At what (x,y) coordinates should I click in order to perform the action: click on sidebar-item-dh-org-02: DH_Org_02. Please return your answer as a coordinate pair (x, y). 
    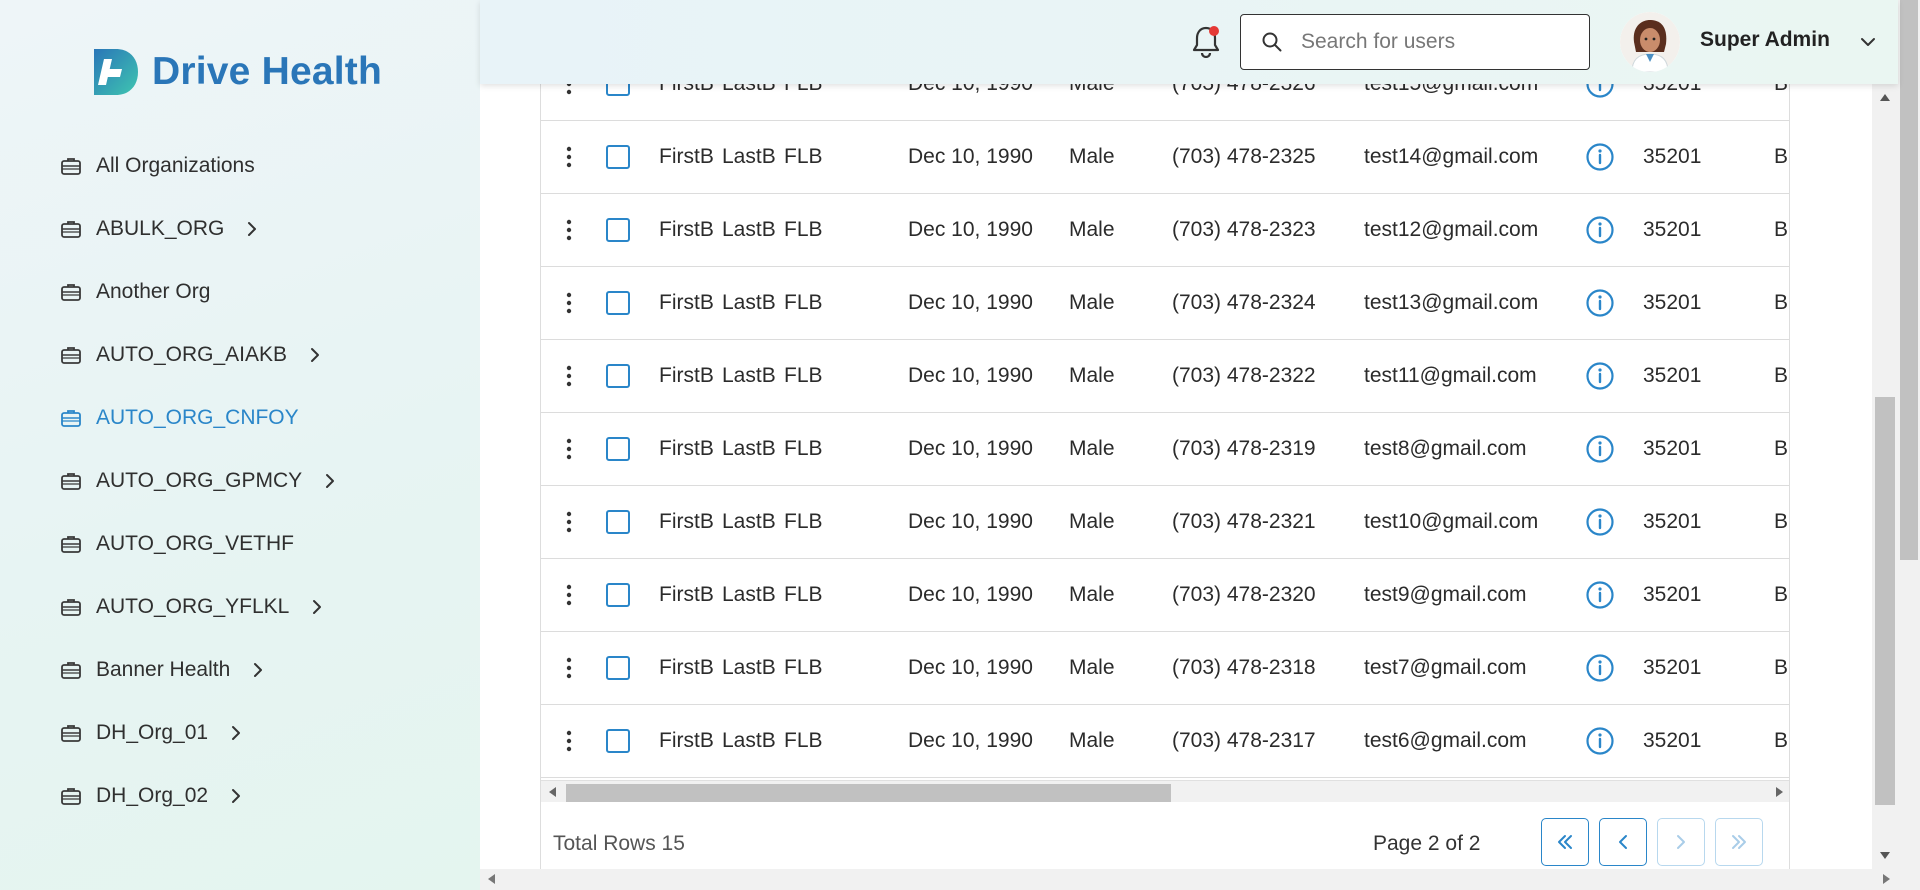
    Looking at the image, I should click on (260, 796).